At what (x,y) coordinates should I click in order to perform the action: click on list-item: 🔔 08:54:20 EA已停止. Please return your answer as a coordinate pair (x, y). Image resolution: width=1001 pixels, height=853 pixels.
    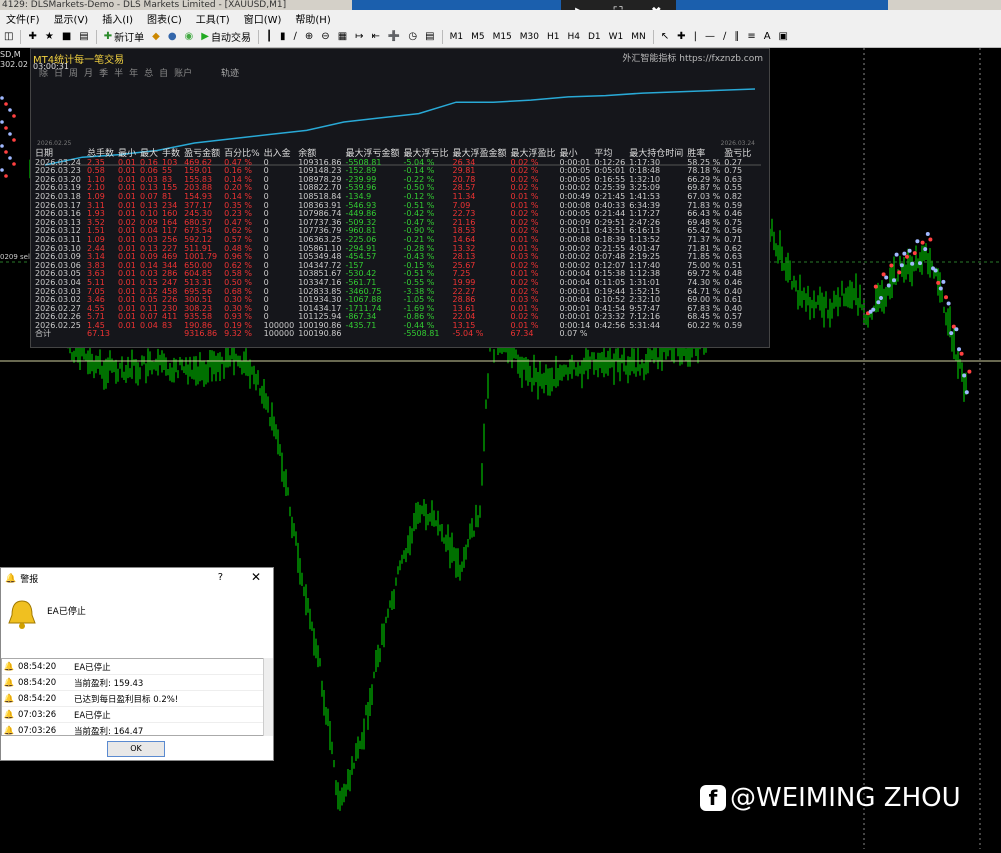
    Looking at the image, I should click on (134, 667).